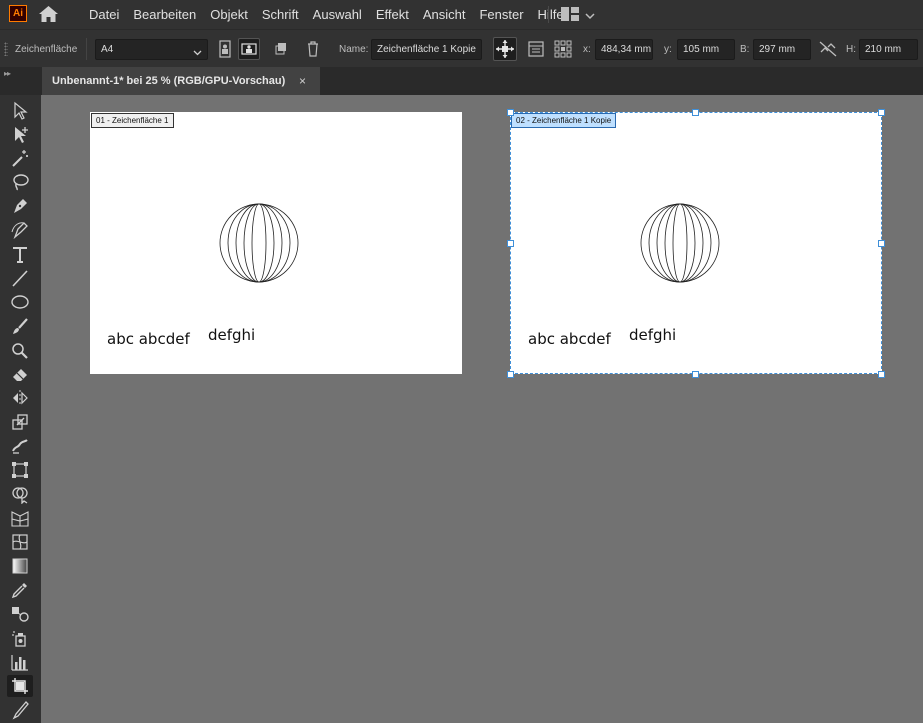  Describe the element at coordinates (20, 470) in the screenshot. I see `free-transform-tool-icon` at that location.